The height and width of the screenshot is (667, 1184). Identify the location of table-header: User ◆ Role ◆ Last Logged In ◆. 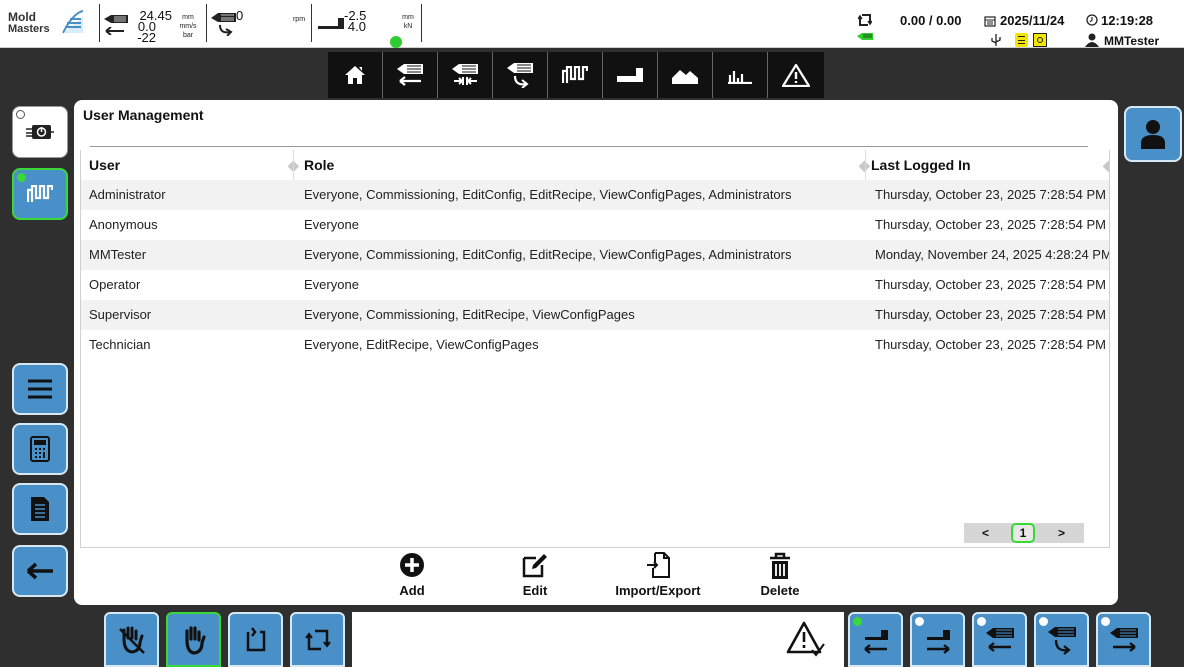
(595, 165).